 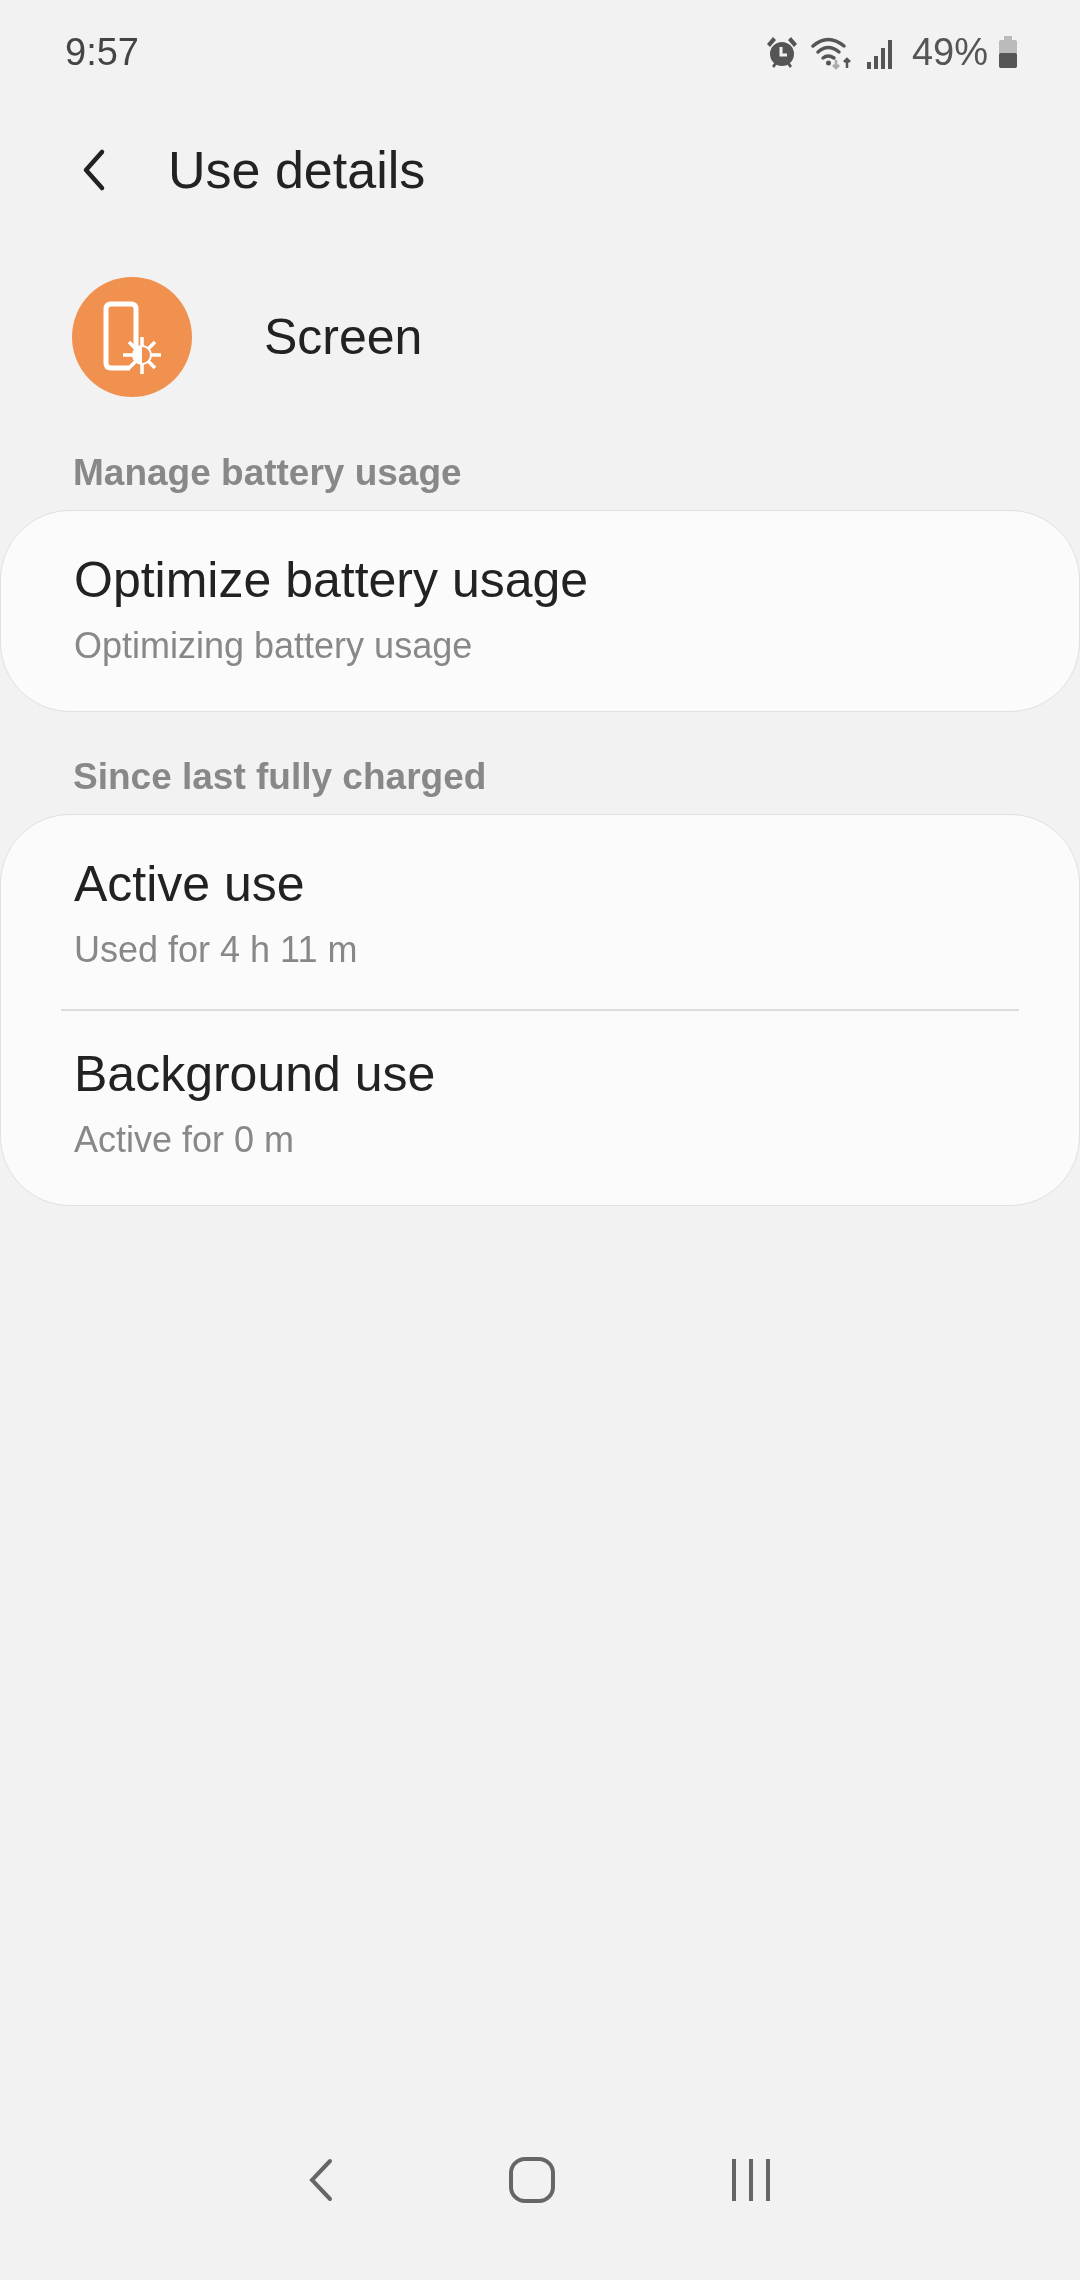 What do you see at coordinates (216, 950) in the screenshot?
I see `item-subtitle: Used for 4 h 11 m` at bounding box center [216, 950].